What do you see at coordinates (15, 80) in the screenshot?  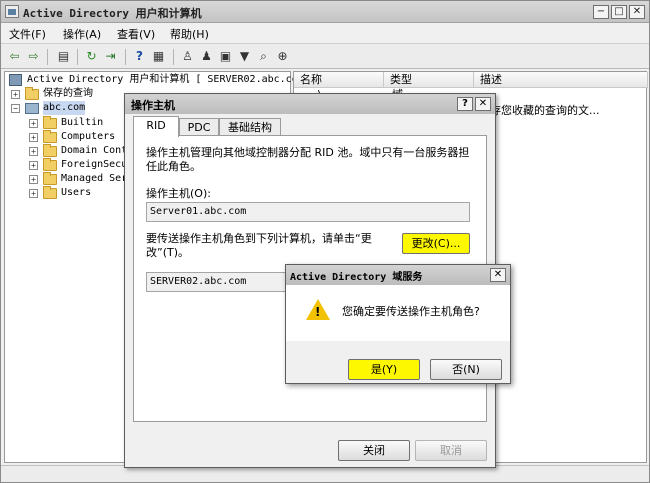 I see `ad-users-computers-icon` at bounding box center [15, 80].